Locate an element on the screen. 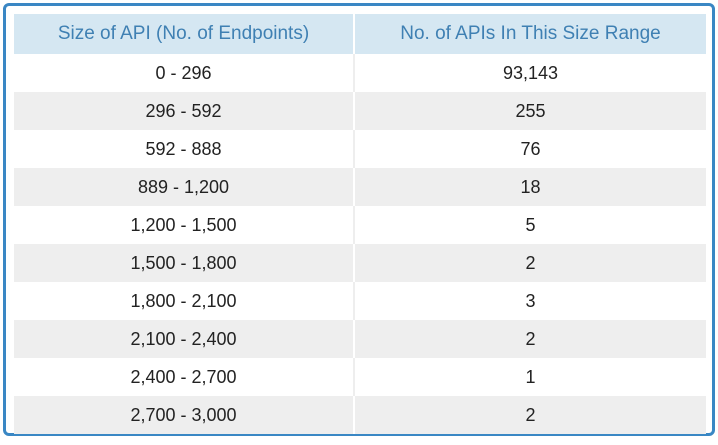 Image resolution: width=718 pixels, height=445 pixels. table-row: 2,100 - 2,400 2 is located at coordinates (360, 339).